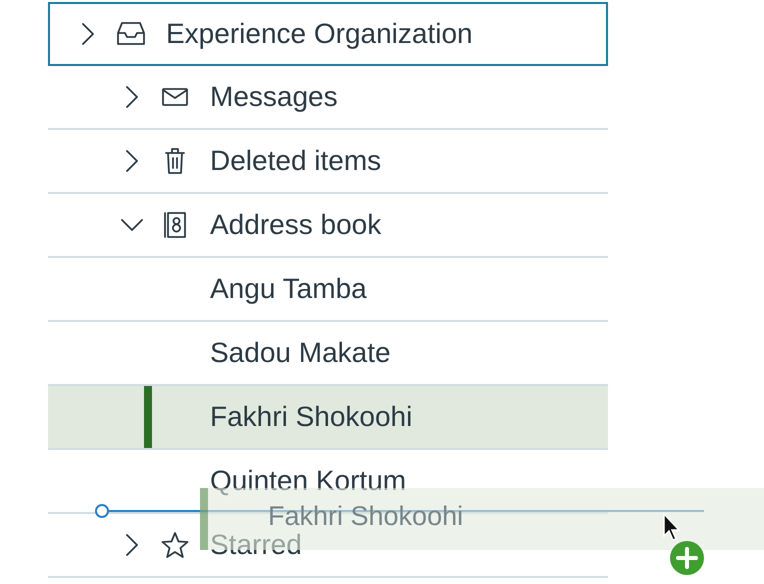  Describe the element at coordinates (175, 545) in the screenshot. I see `star-icon` at that location.